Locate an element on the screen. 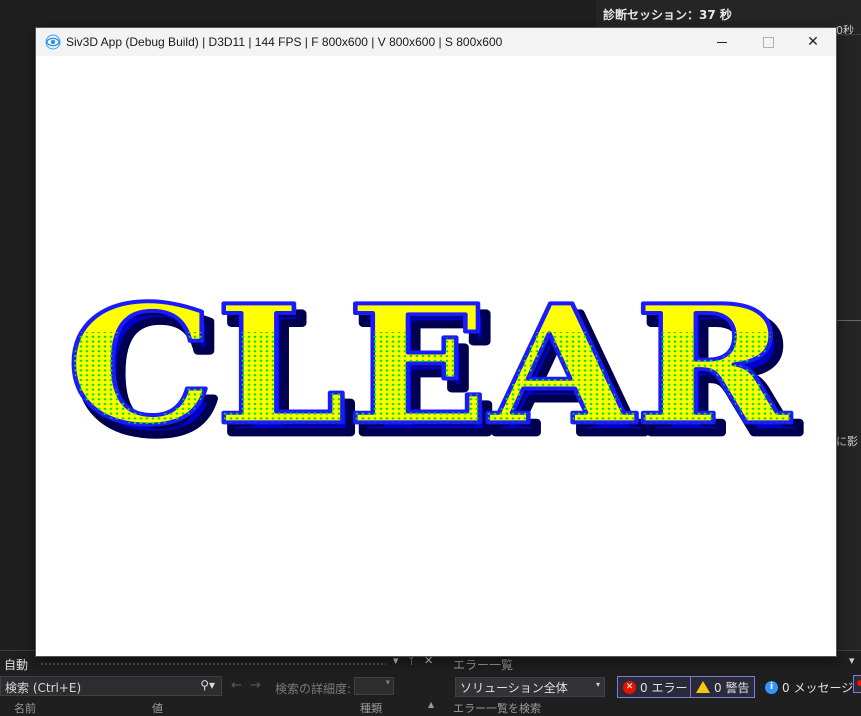 The image size is (861, 716). autos-panel: 自動 ▾ ᛘ ✕ ⚲▾ ← → 検索の詳細度: ▾ 名前 値 種類 ▲ is located at coordinates (220, 682).